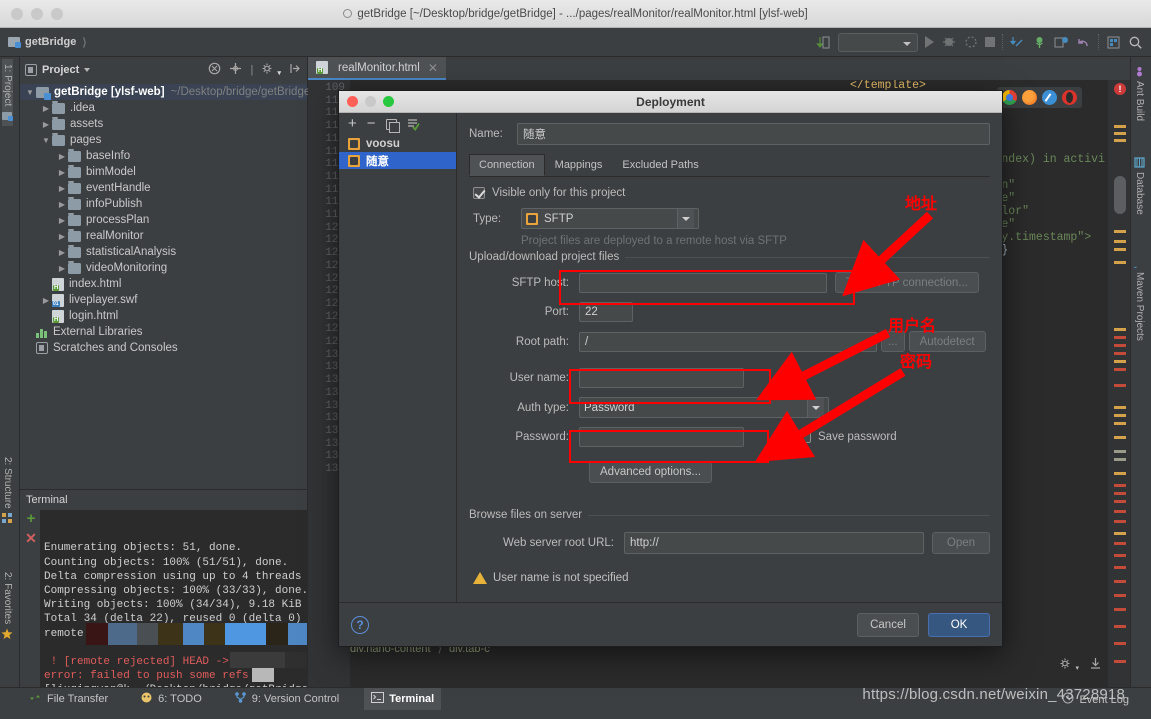 This screenshot has height=719, width=1151. I want to click on run-icon, so click(929, 42).